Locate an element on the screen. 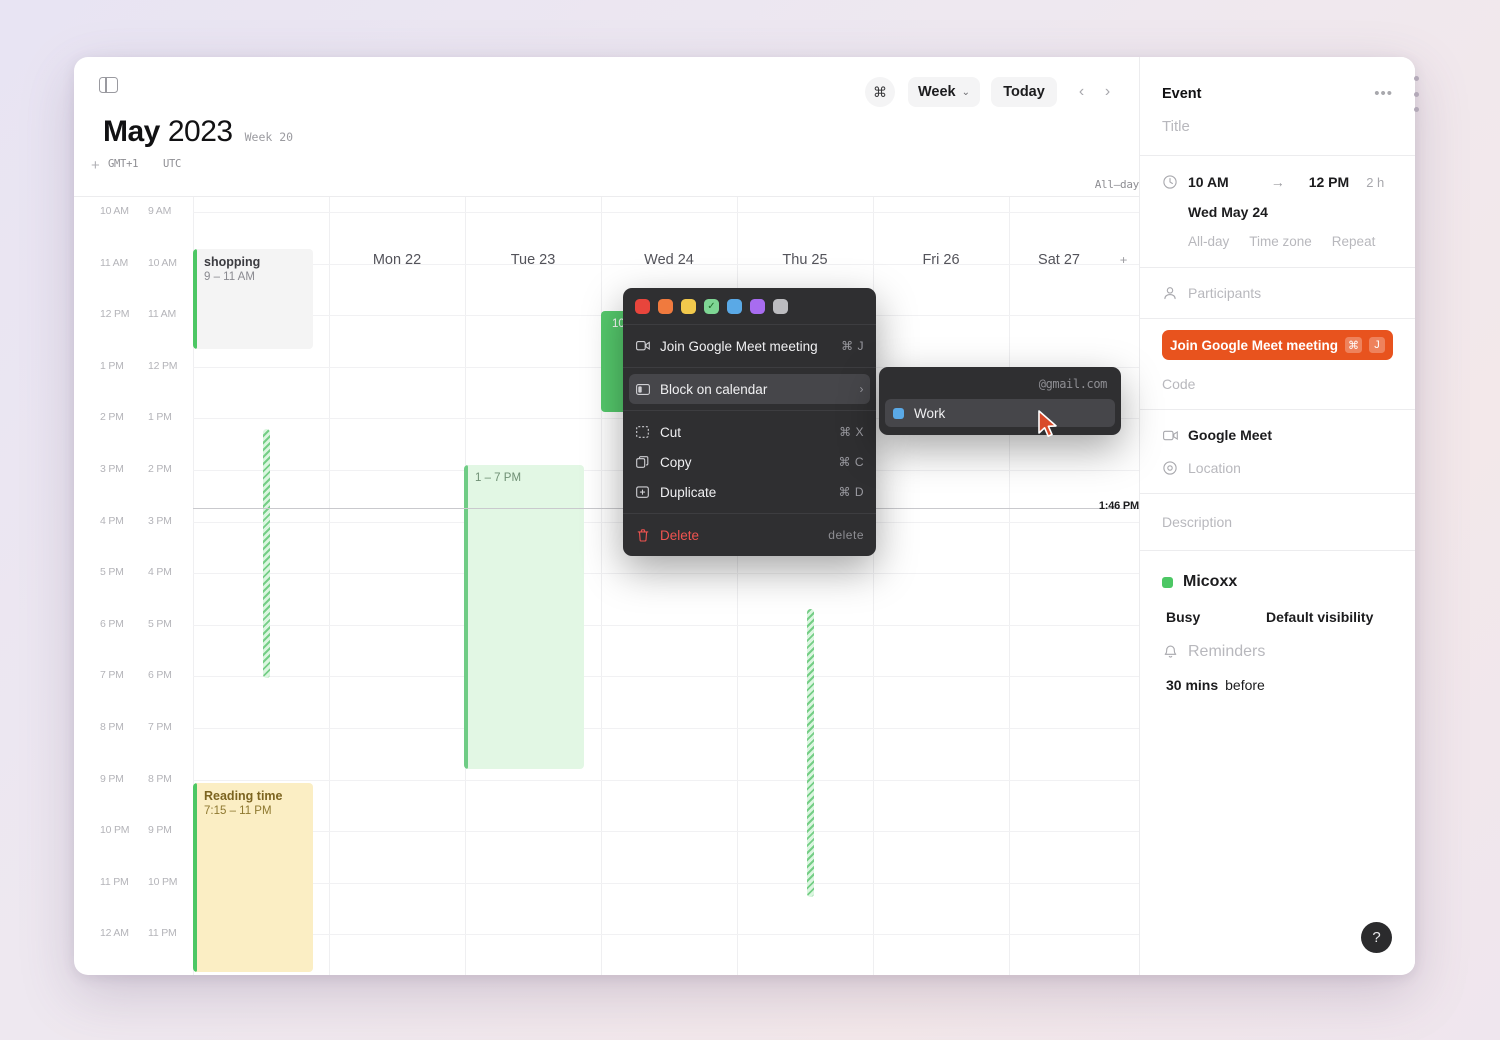 The image size is (1500, 1040). color-swatch-yellow is located at coordinates (688, 306).